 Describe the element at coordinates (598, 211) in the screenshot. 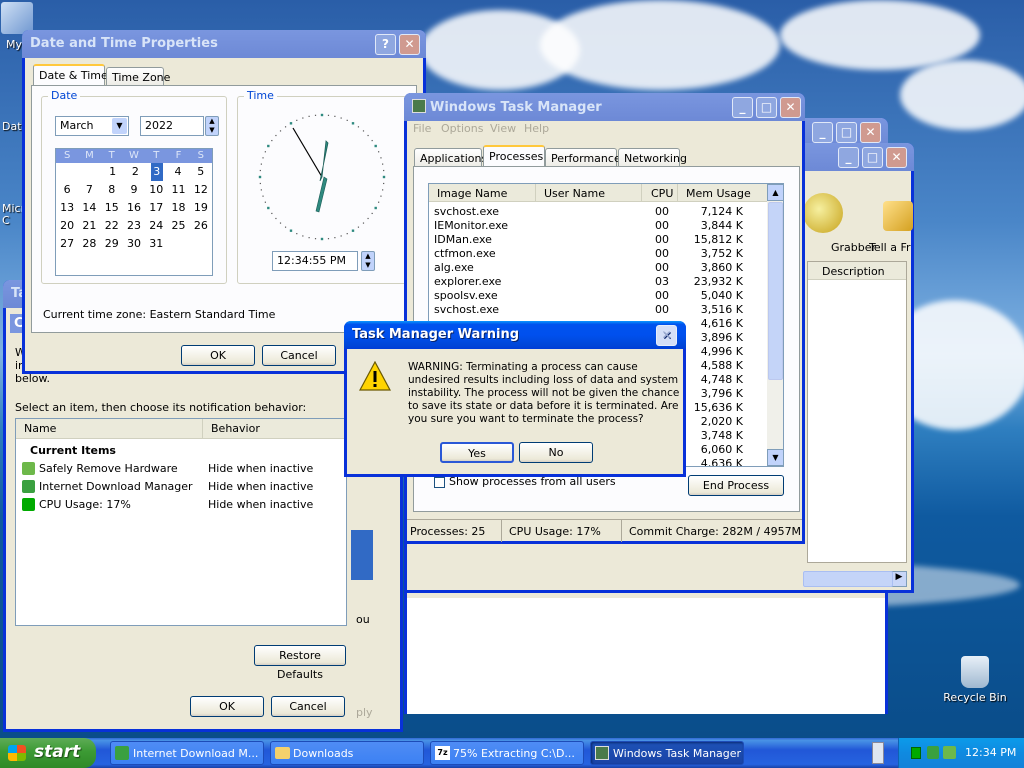

I see `process-row: svchost.exe 00 7,124 K` at that location.